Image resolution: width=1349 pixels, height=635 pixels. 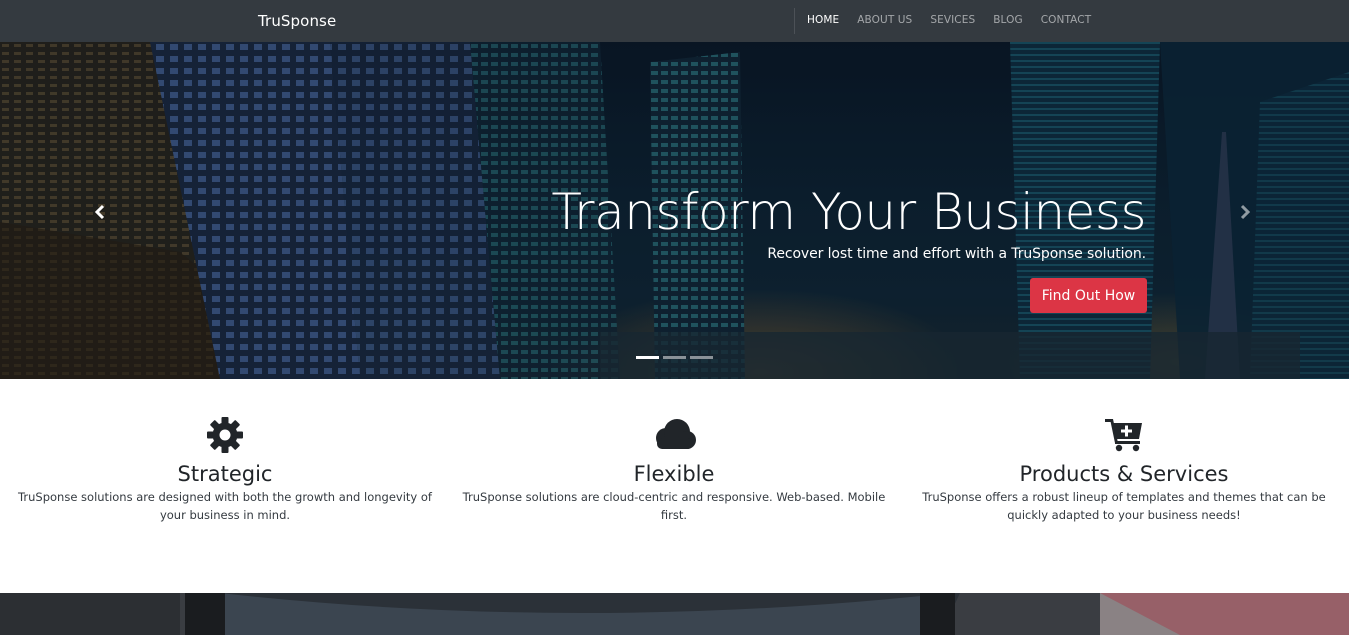 What do you see at coordinates (823, 20) in the screenshot?
I see `nav-link-home: HOME` at bounding box center [823, 20].